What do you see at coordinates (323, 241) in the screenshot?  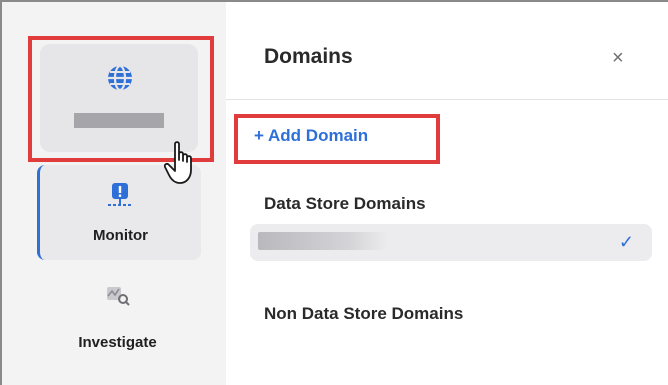 I see `redacted-domain-name` at bounding box center [323, 241].